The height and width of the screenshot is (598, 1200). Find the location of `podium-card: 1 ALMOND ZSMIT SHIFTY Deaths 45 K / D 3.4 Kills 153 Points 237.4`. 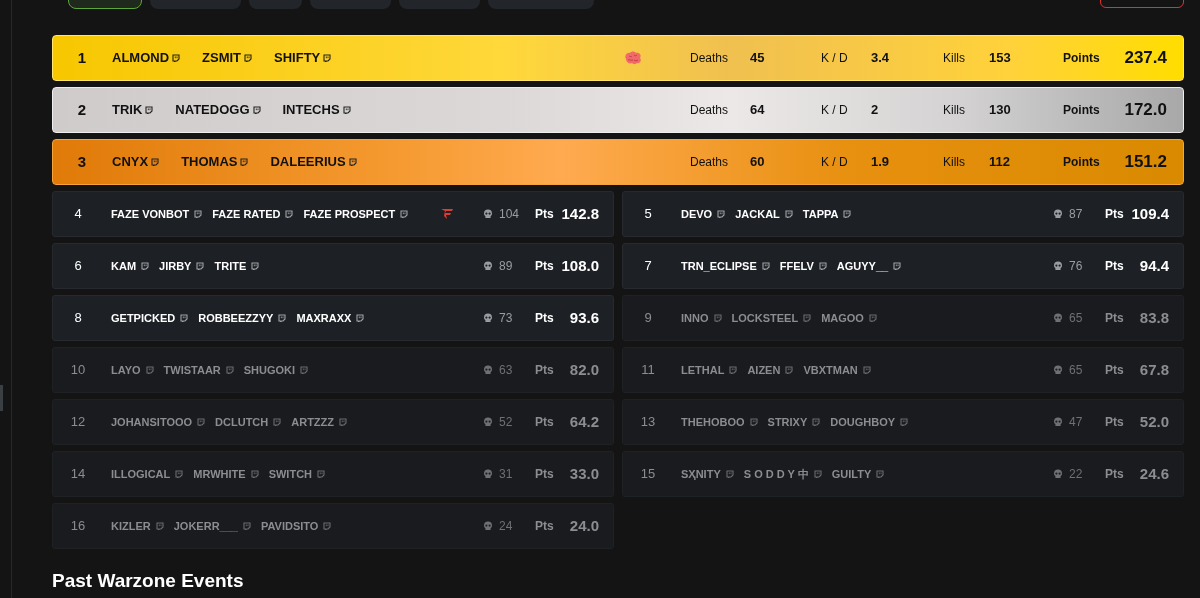

podium-card: 1 ALMOND ZSMIT SHIFTY Deaths 45 K / D 3.4 Kills 153 Points 237.4 is located at coordinates (618, 58).